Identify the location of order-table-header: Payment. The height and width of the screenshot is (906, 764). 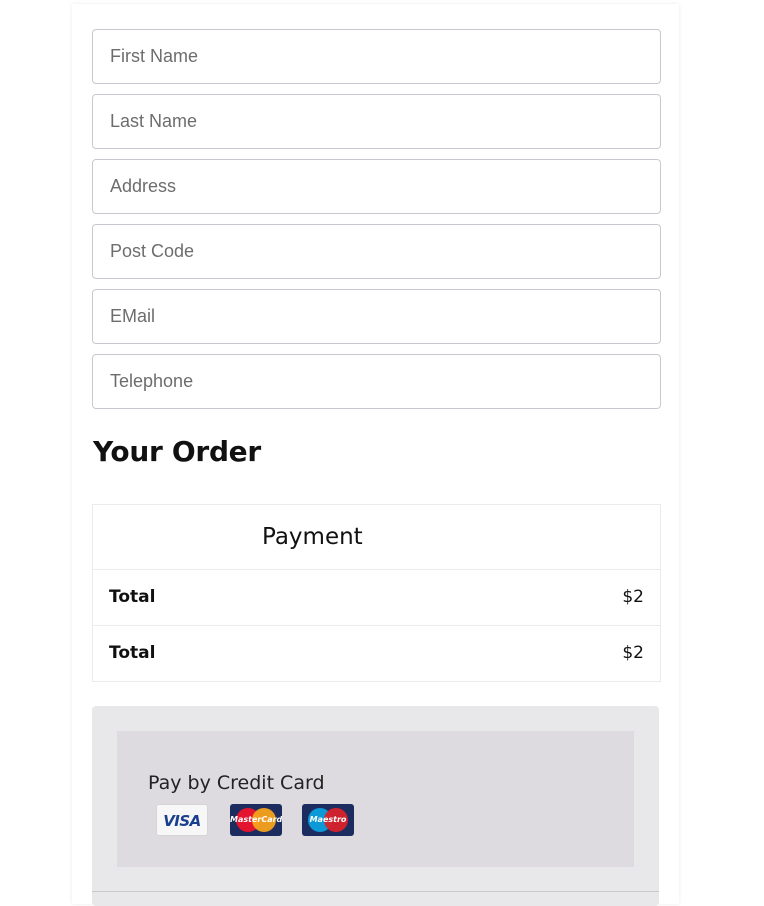
(376, 537).